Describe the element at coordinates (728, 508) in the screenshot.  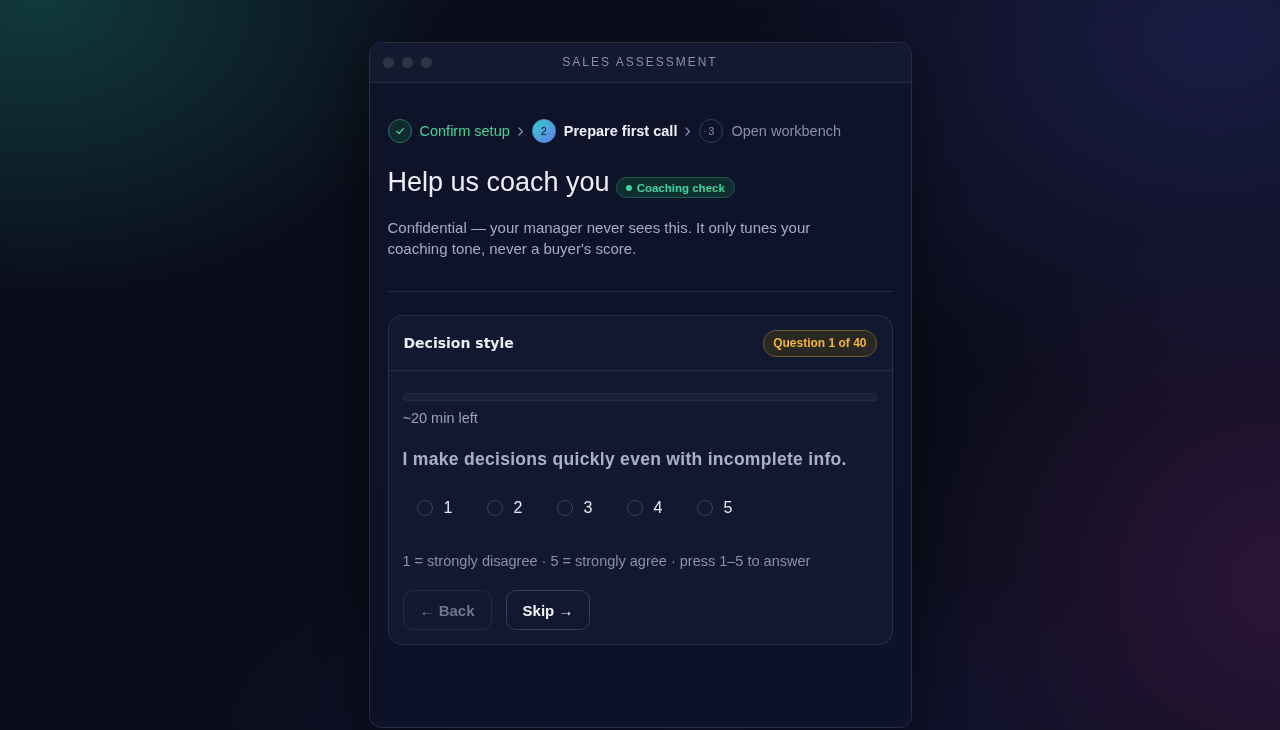
I see `option-label: 5` at that location.